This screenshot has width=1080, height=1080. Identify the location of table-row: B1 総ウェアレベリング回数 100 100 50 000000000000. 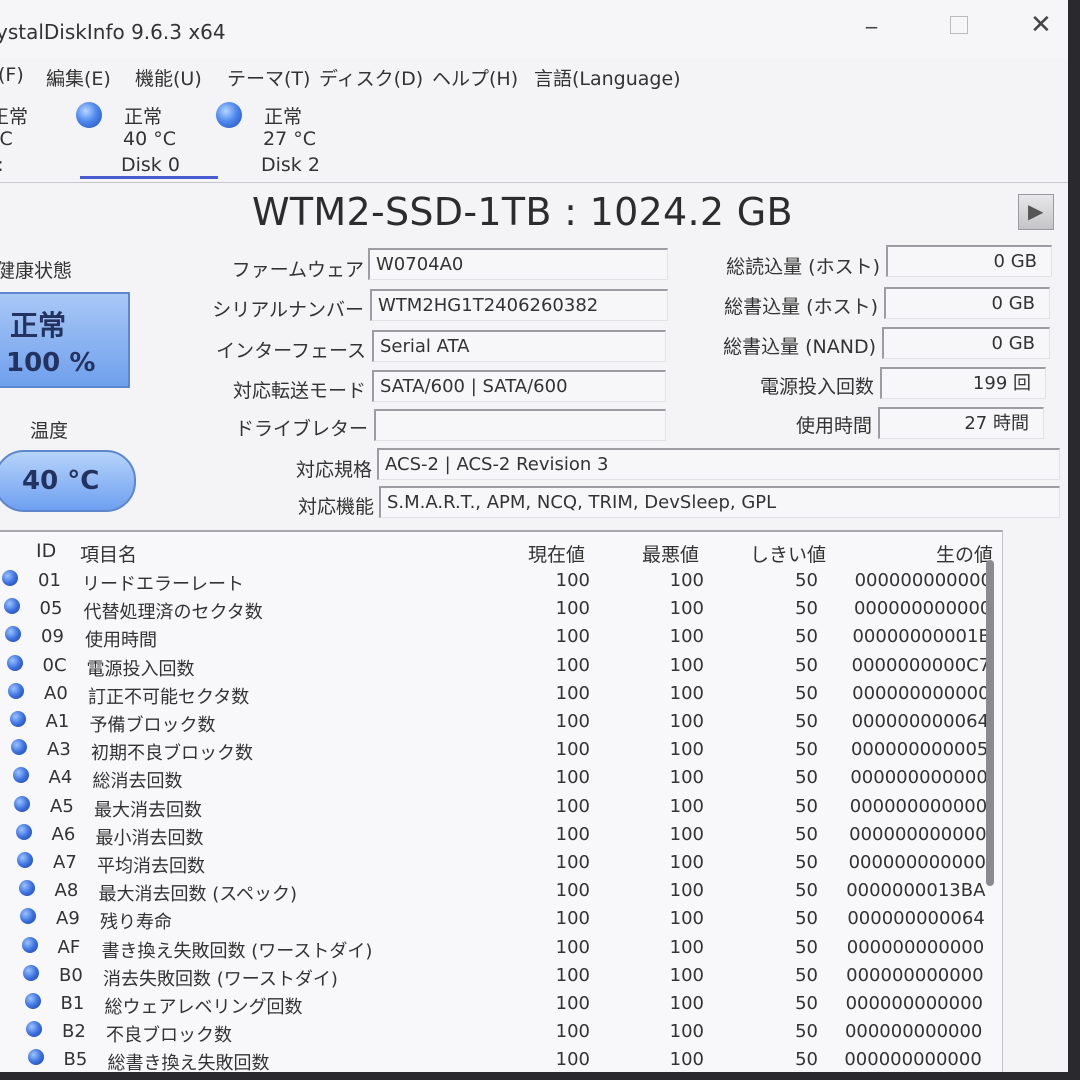
(501, 1005).